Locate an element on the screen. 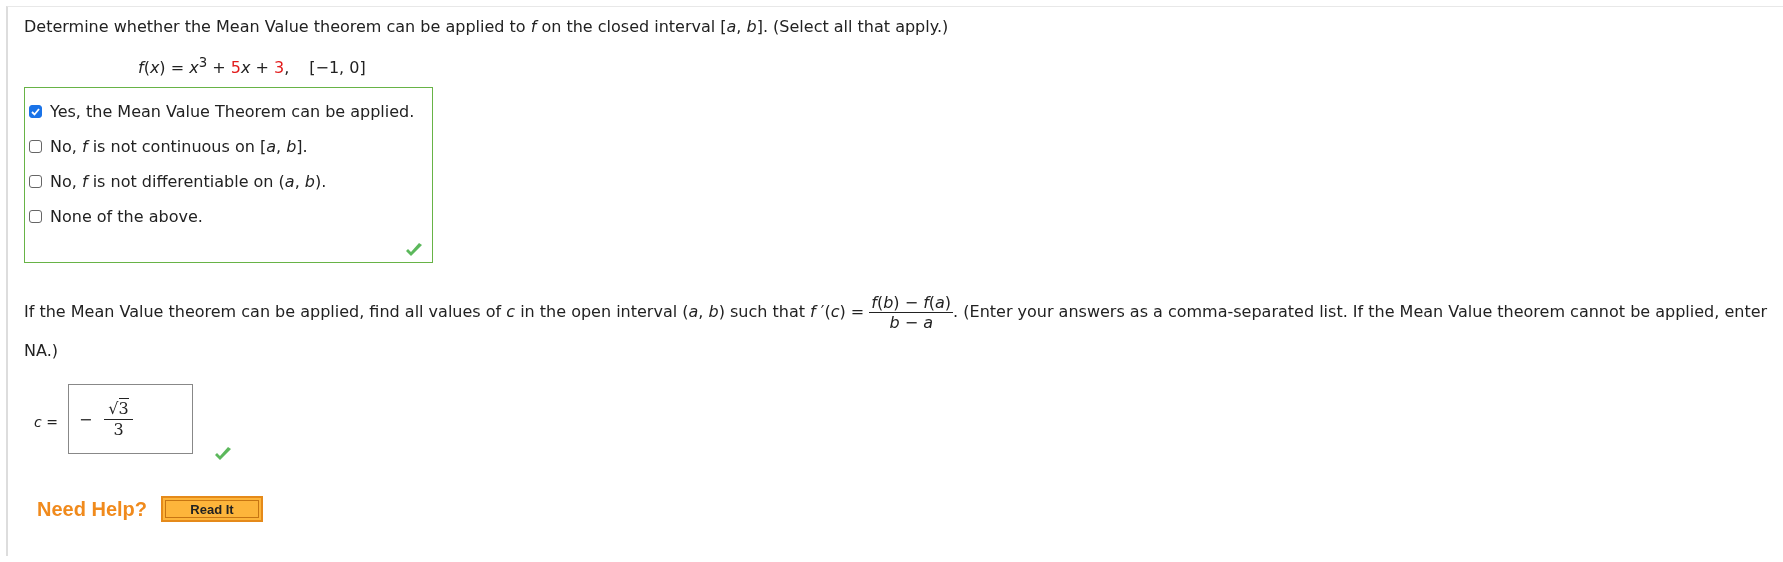  answer-field: − √3 3 is located at coordinates (130, 419).